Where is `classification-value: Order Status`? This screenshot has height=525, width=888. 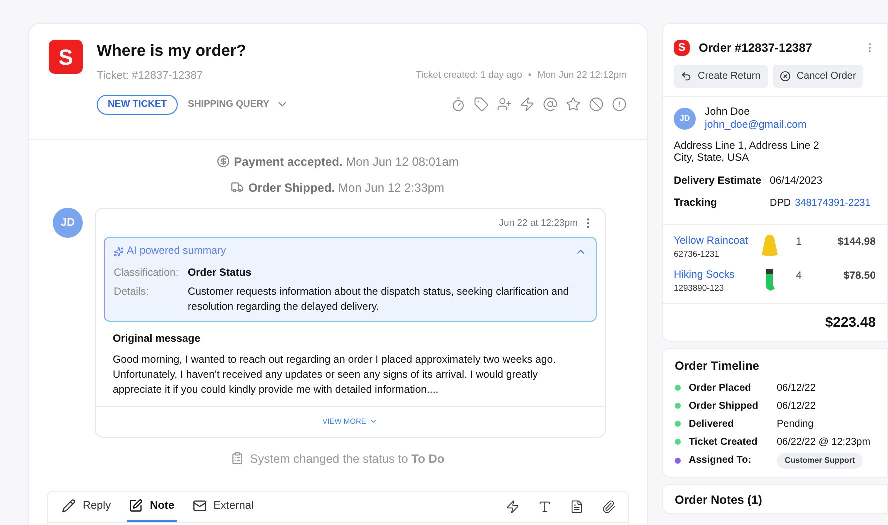 classification-value: Order Status is located at coordinates (220, 273).